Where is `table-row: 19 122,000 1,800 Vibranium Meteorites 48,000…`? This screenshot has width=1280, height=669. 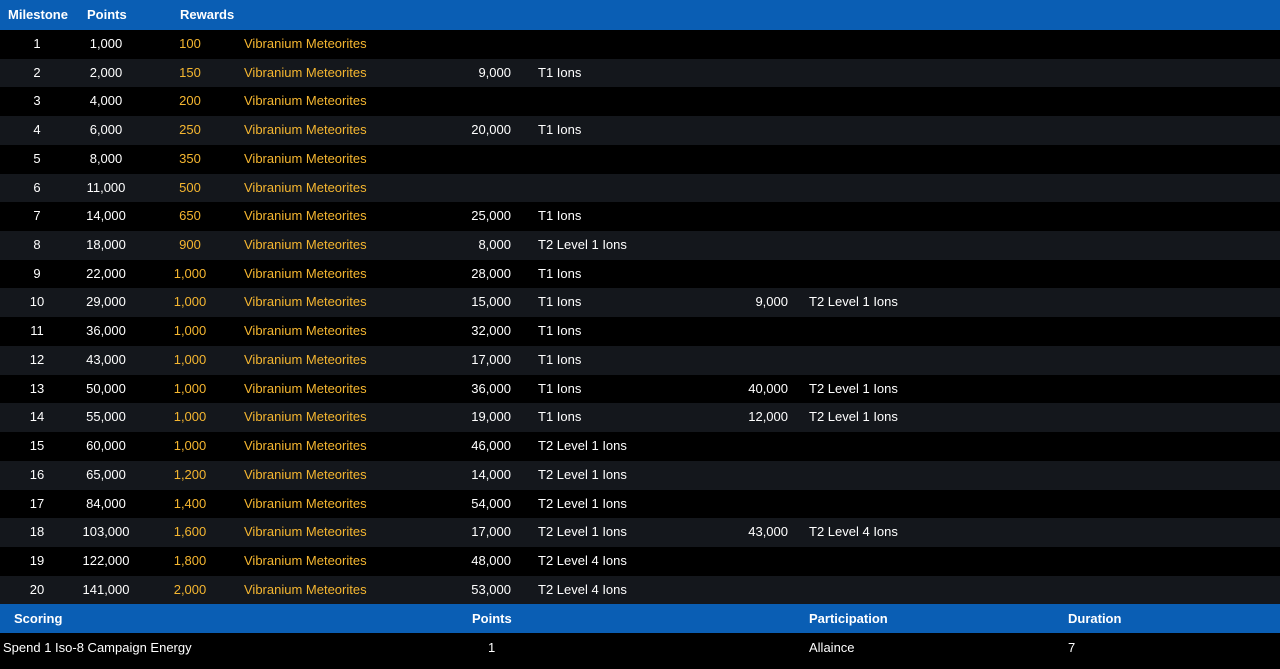
table-row: 19 122,000 1,800 Vibranium Meteorites 48,000… is located at coordinates (640, 561).